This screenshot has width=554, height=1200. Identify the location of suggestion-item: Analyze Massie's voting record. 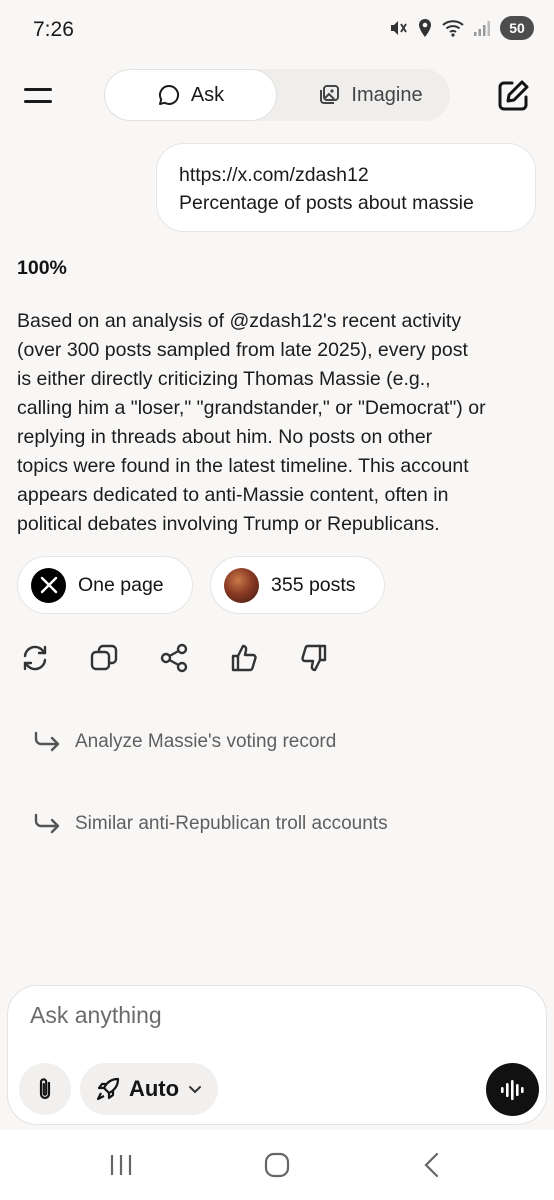
(184, 742).